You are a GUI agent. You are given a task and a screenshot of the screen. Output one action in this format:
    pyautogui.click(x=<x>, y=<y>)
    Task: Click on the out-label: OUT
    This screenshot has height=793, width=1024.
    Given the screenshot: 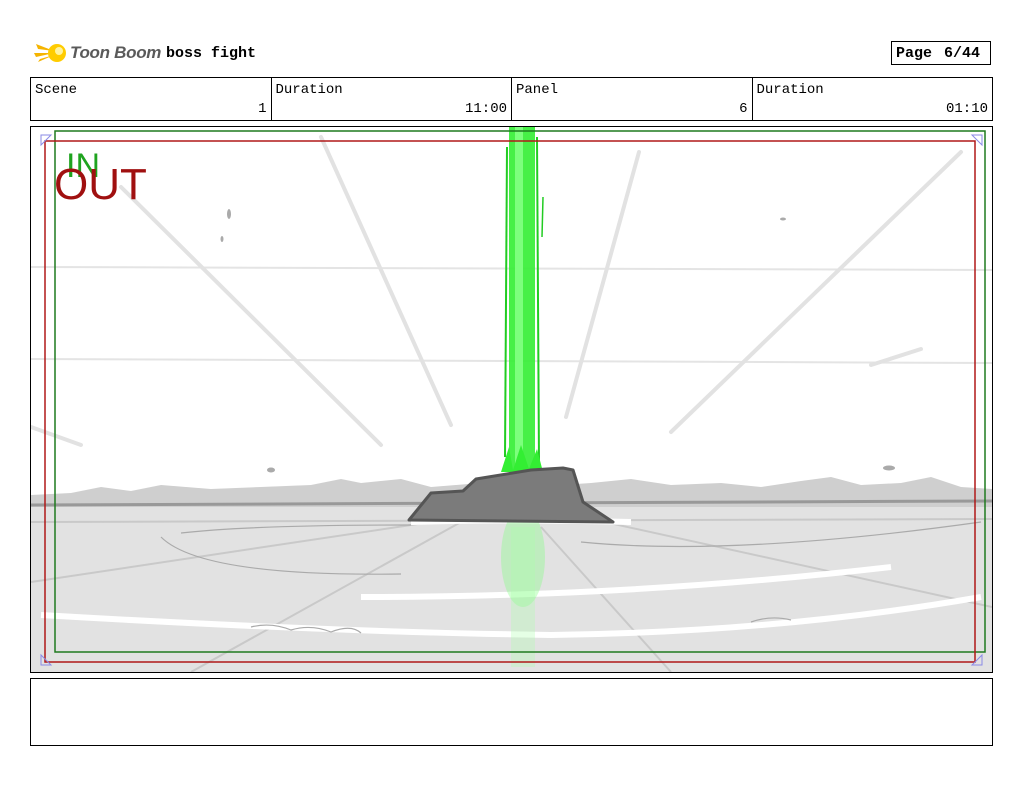 What is the action you would take?
    pyautogui.click(x=100, y=184)
    